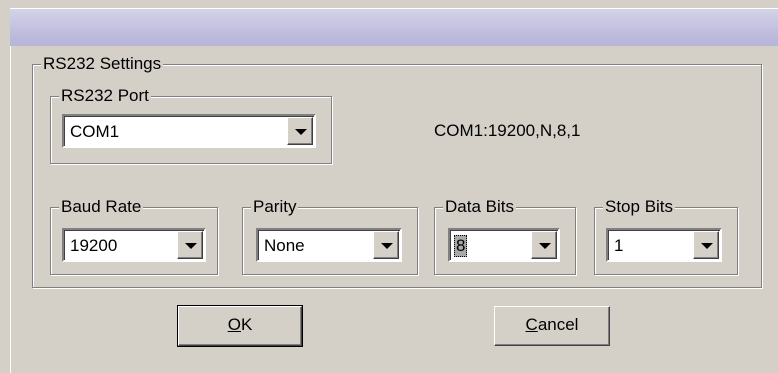 The height and width of the screenshot is (373, 778). What do you see at coordinates (95, 131) in the screenshot?
I see `rs232-port-value: COM1` at bounding box center [95, 131].